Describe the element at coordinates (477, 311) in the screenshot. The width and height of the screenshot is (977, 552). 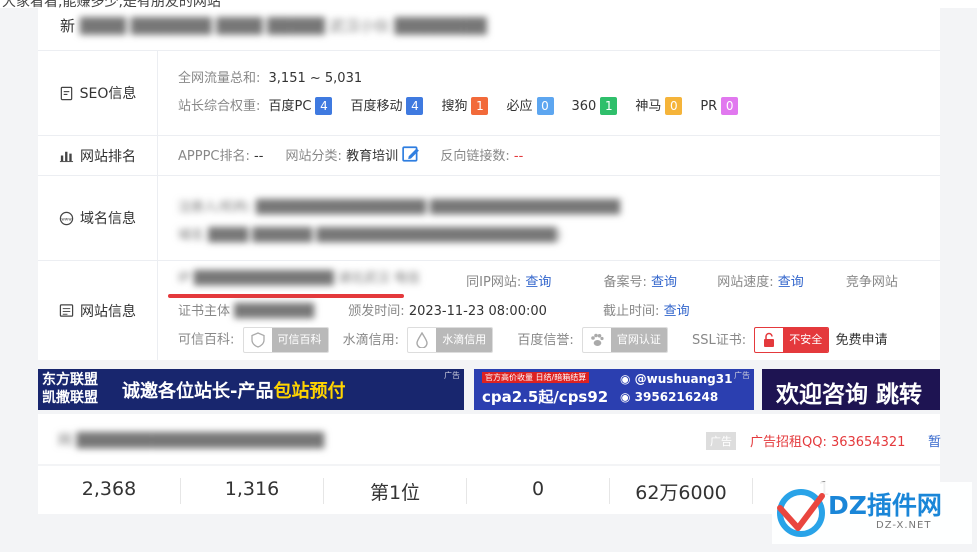
I see `issue-value: 2023-11-23 08:00:00` at that location.